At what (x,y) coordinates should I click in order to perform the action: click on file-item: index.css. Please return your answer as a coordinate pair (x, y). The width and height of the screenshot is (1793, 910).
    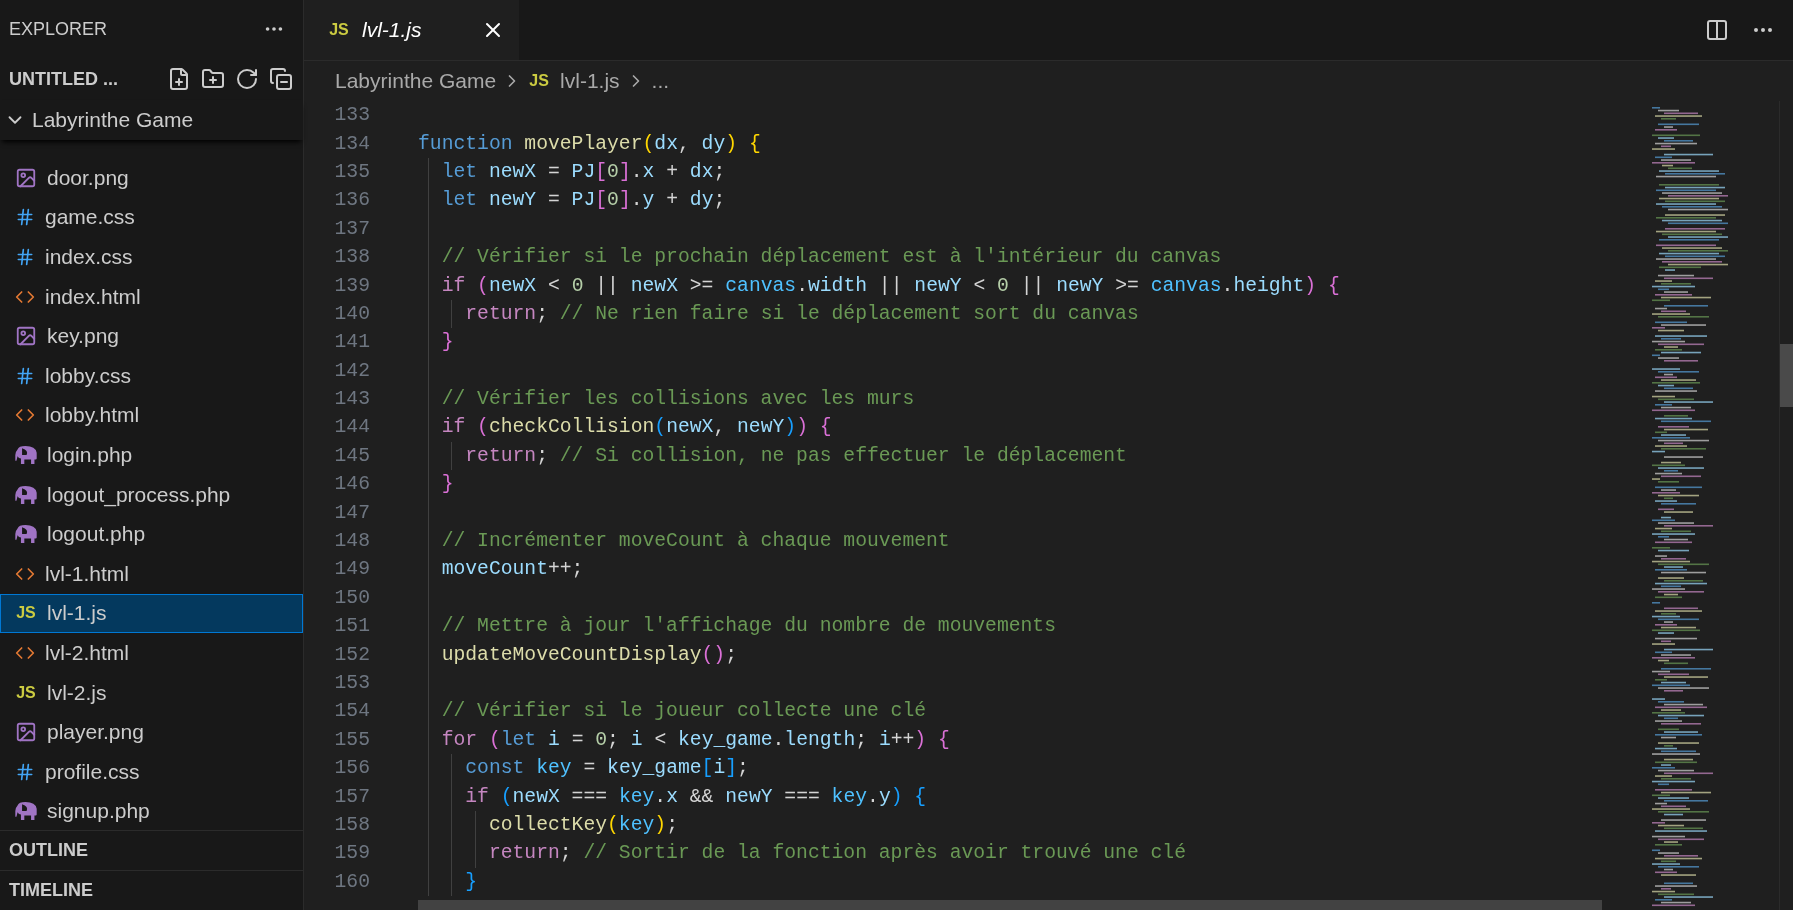
    Looking at the image, I should click on (151, 257).